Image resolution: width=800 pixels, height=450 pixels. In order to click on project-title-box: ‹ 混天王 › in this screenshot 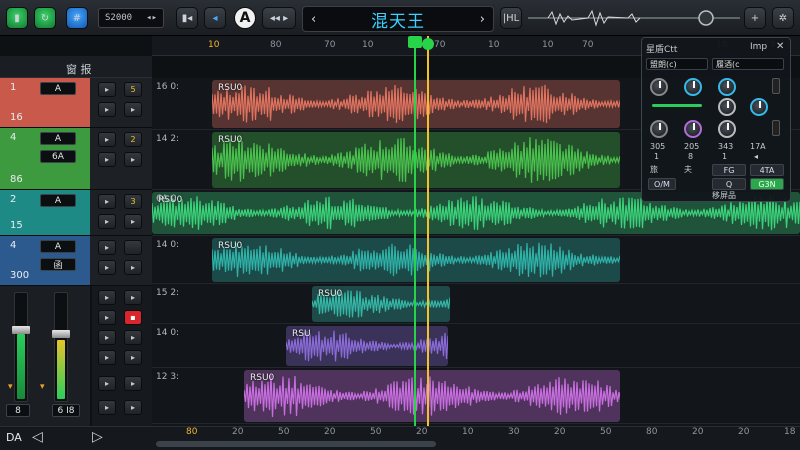, I will do `click(398, 19)`.